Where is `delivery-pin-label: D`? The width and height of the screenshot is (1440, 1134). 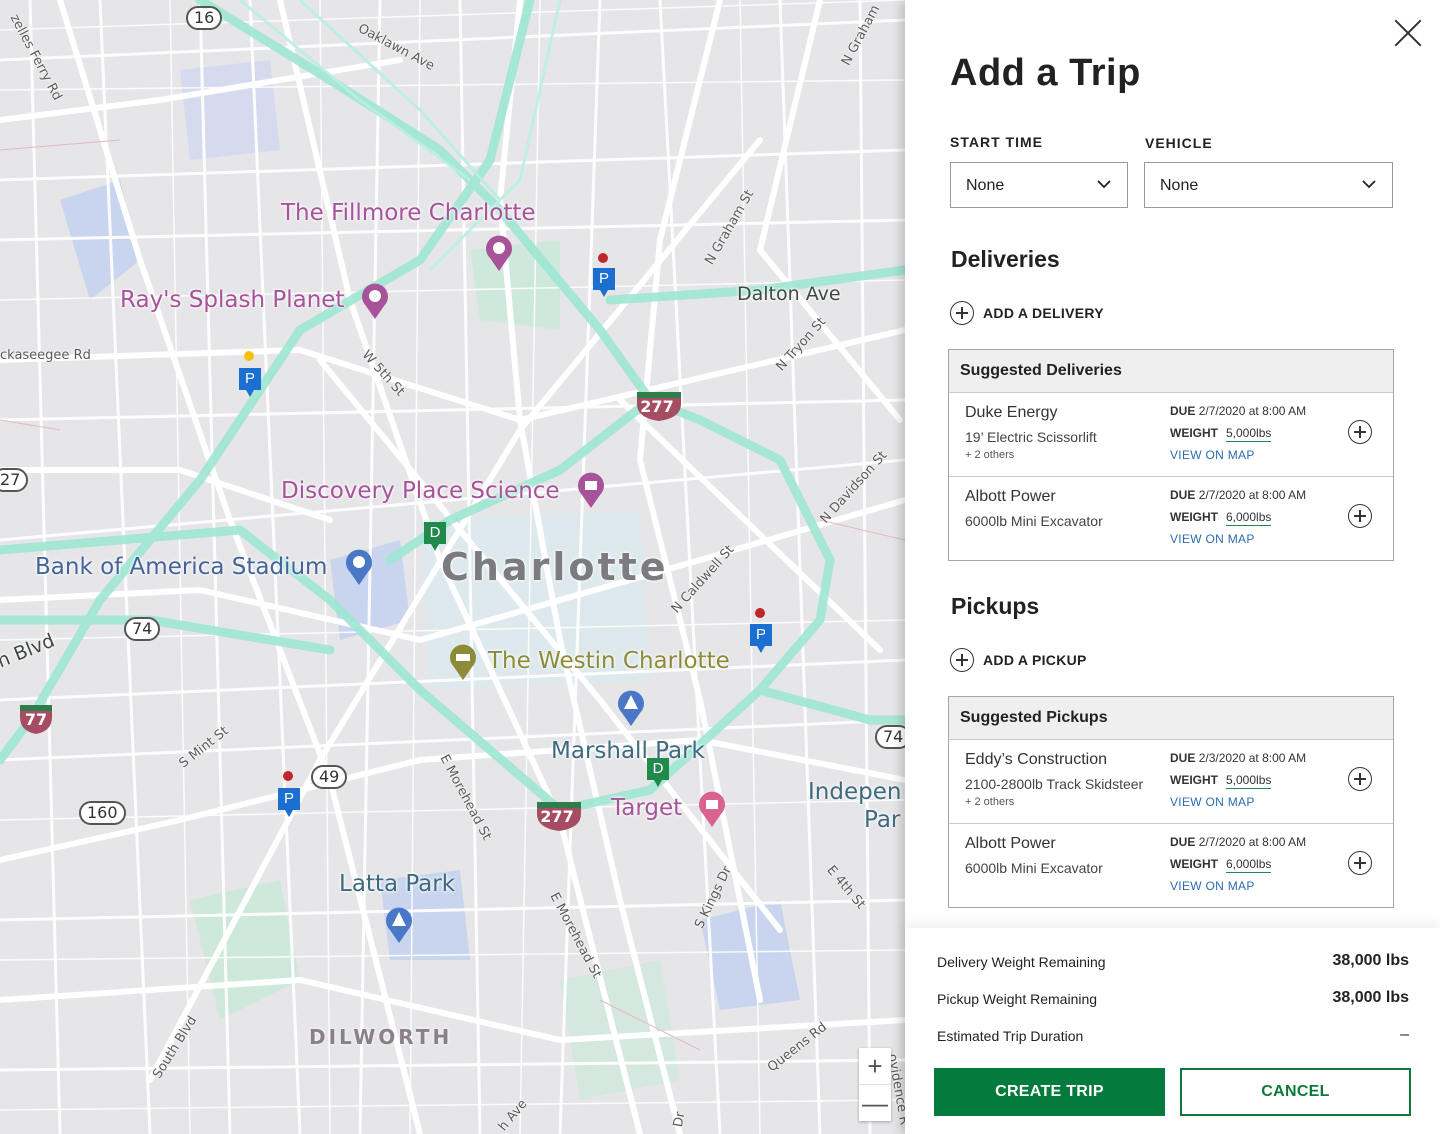
delivery-pin-label: D is located at coordinates (435, 532).